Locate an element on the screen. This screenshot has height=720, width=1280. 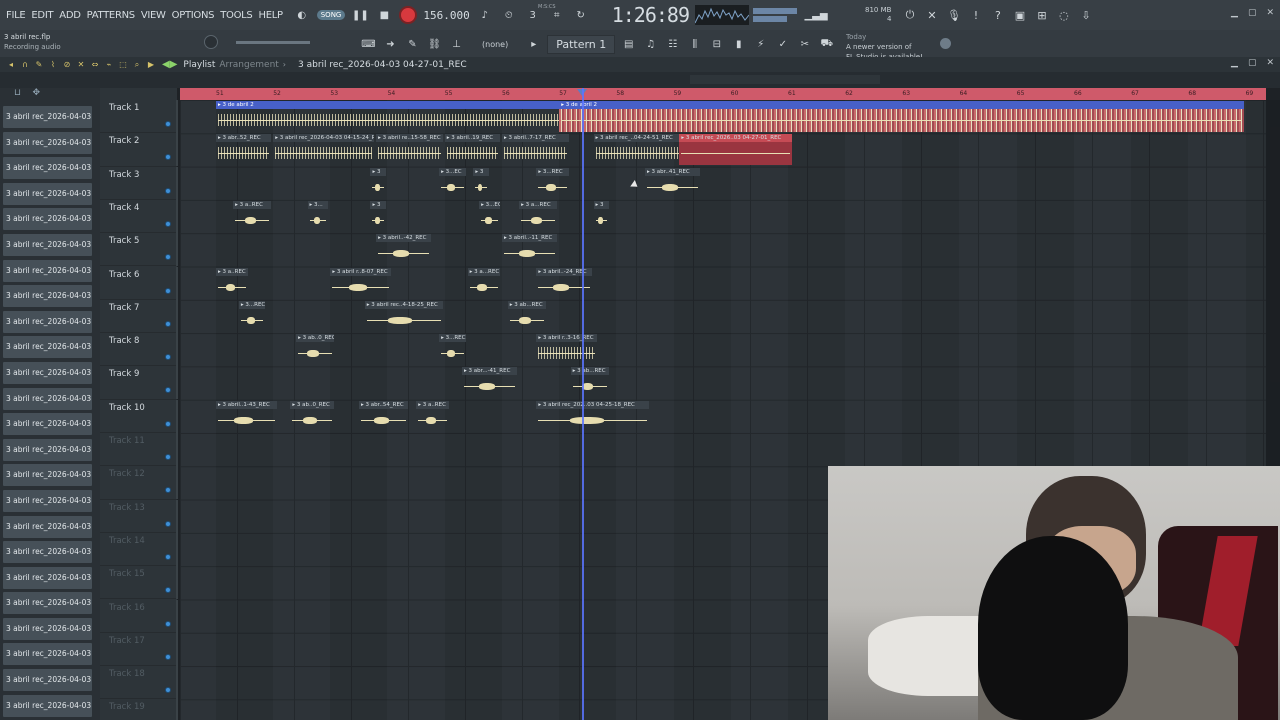
audio-clip: ▸ 3 ab..0_REC is located at coordinates (312, 416).